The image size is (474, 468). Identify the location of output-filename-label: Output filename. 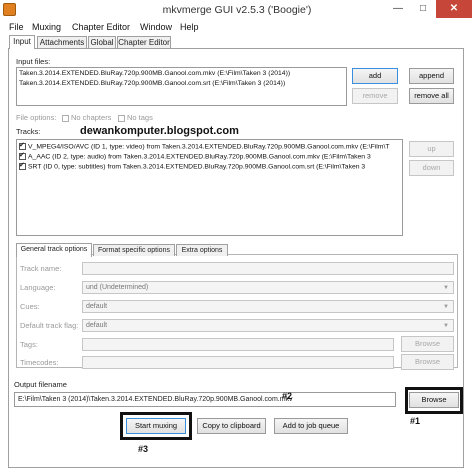
(40, 384).